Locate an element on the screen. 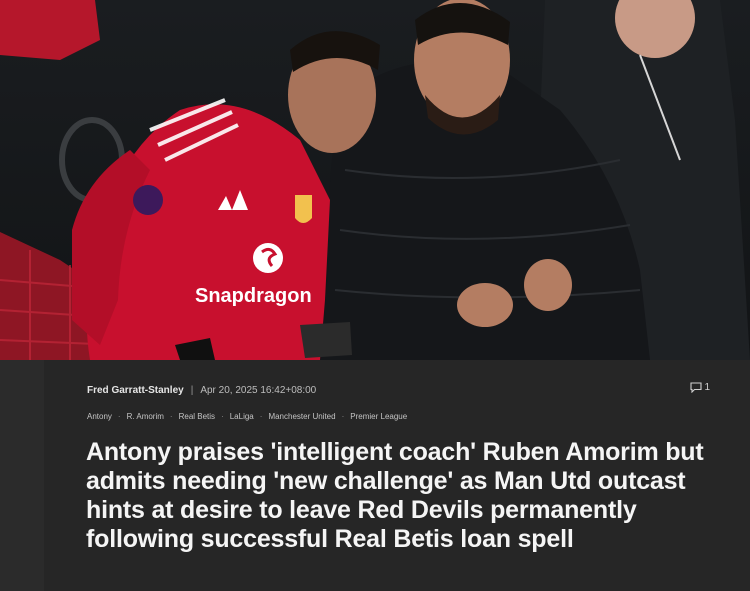 This screenshot has height=591, width=750. tag-link: R. Amorim is located at coordinates (145, 416).